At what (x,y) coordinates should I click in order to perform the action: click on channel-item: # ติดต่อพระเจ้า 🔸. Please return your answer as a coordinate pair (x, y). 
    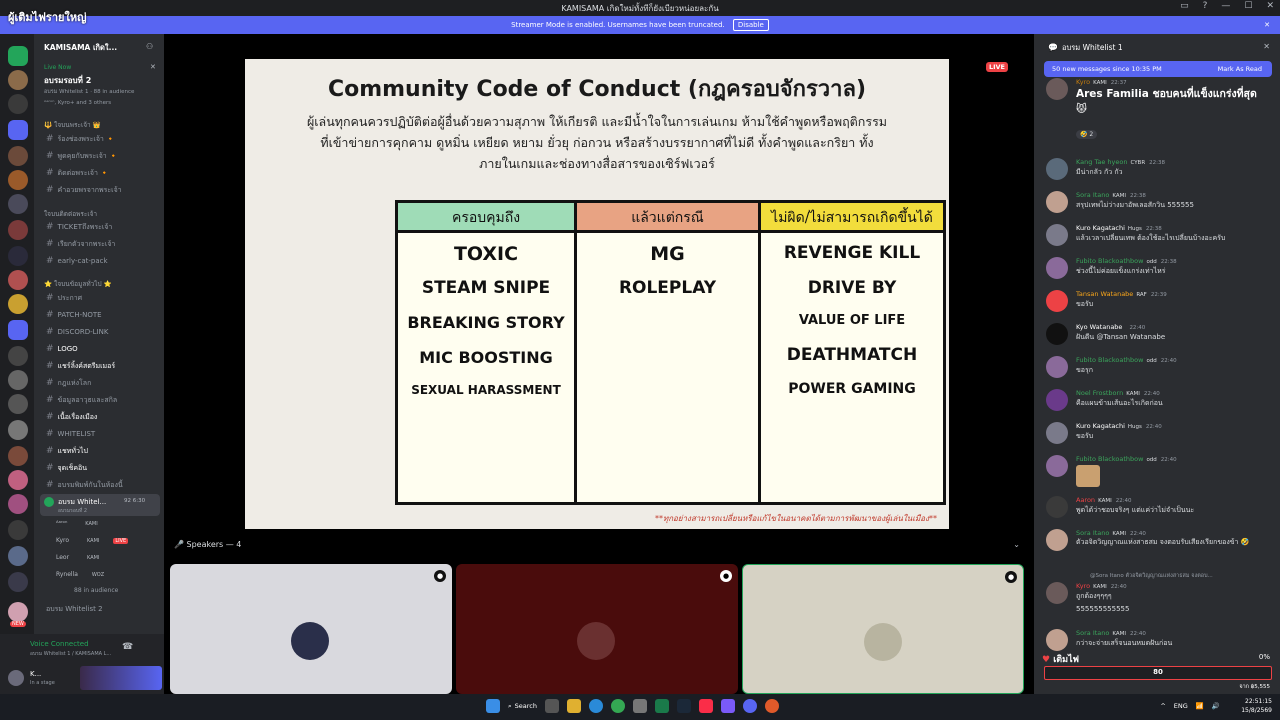
    Looking at the image, I should click on (77, 173).